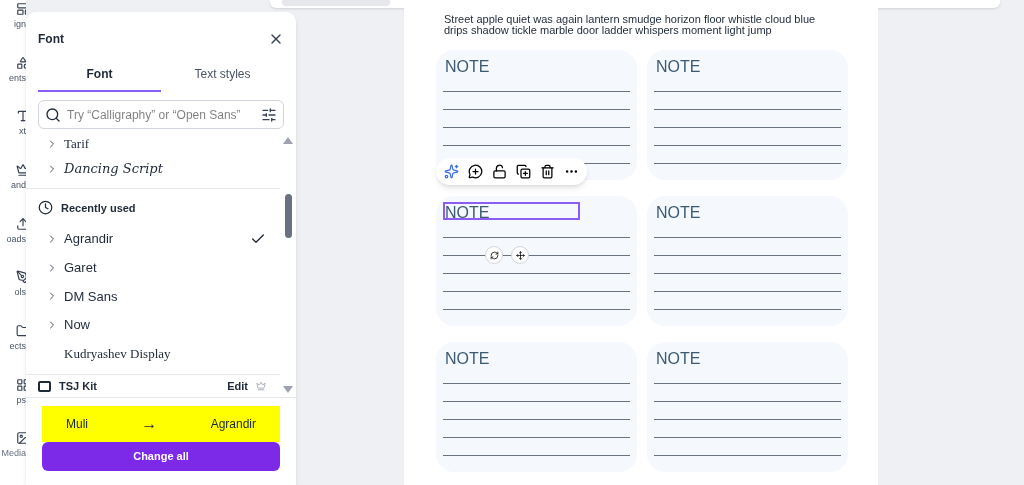 The image size is (1024, 485). Describe the element at coordinates (77, 424) in the screenshot. I see `from-font: Muli` at that location.